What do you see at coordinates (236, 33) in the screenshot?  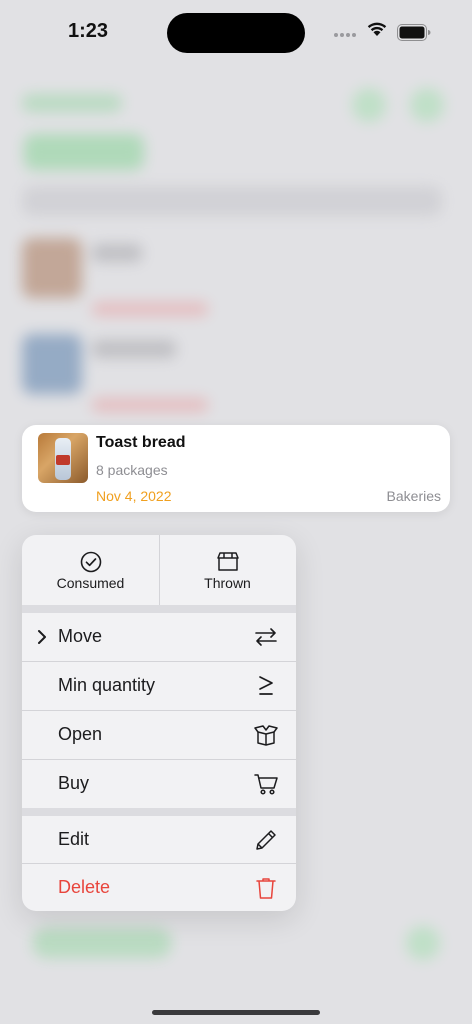 I see `dynamic-island` at bounding box center [236, 33].